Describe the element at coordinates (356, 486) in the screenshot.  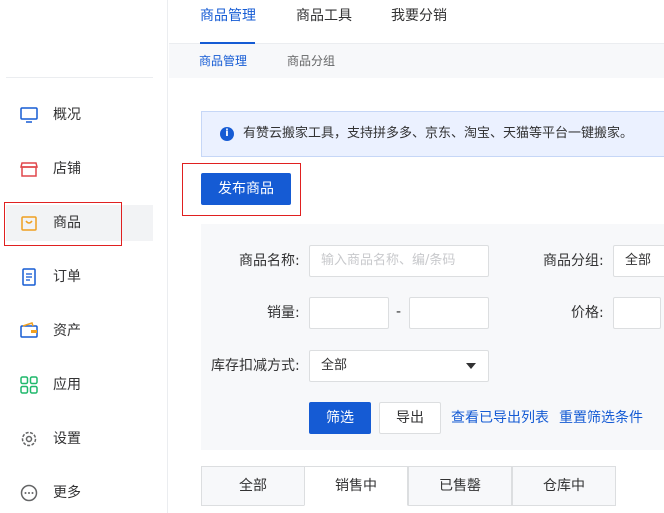
I see `status-tab-on-sale: 销售中` at that location.